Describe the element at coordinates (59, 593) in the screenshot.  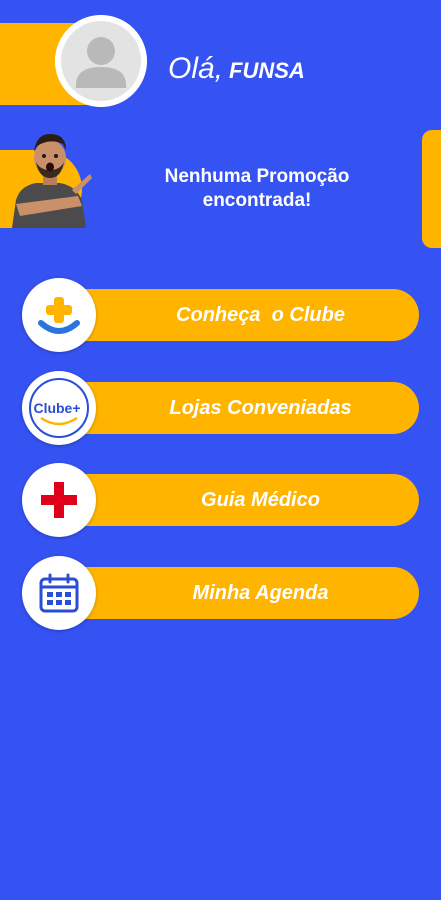
I see `calendar-icon` at that location.